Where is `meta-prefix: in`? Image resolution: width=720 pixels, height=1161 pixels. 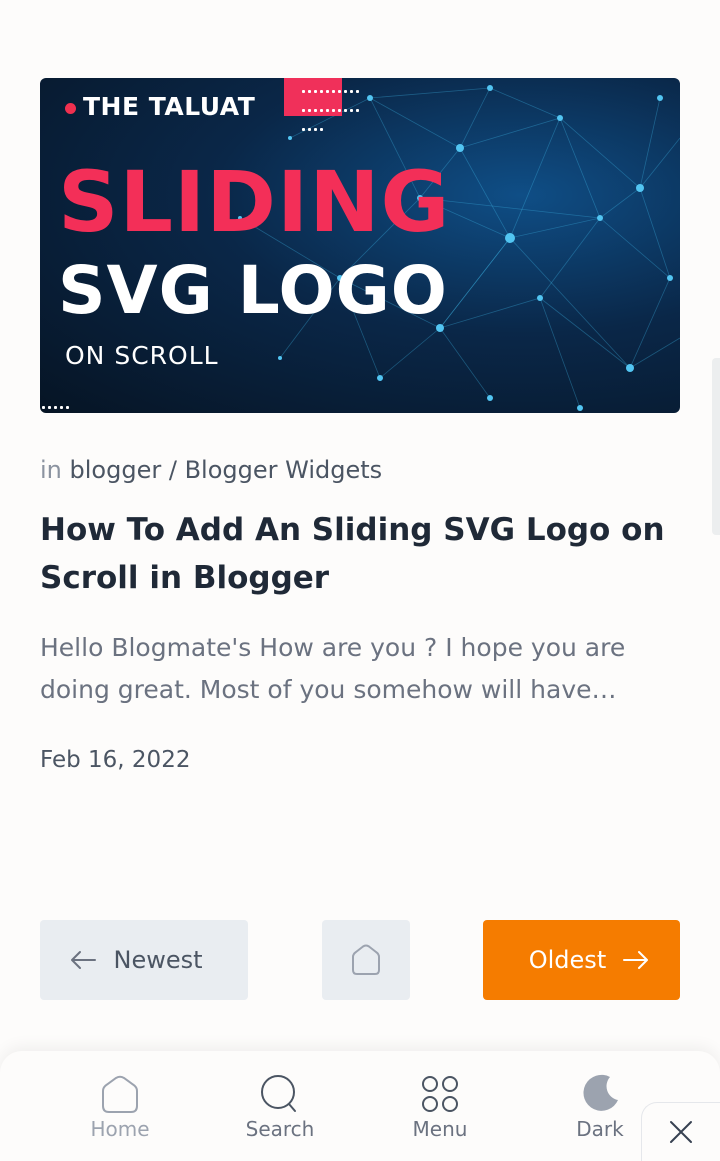
meta-prefix: in is located at coordinates (51, 470).